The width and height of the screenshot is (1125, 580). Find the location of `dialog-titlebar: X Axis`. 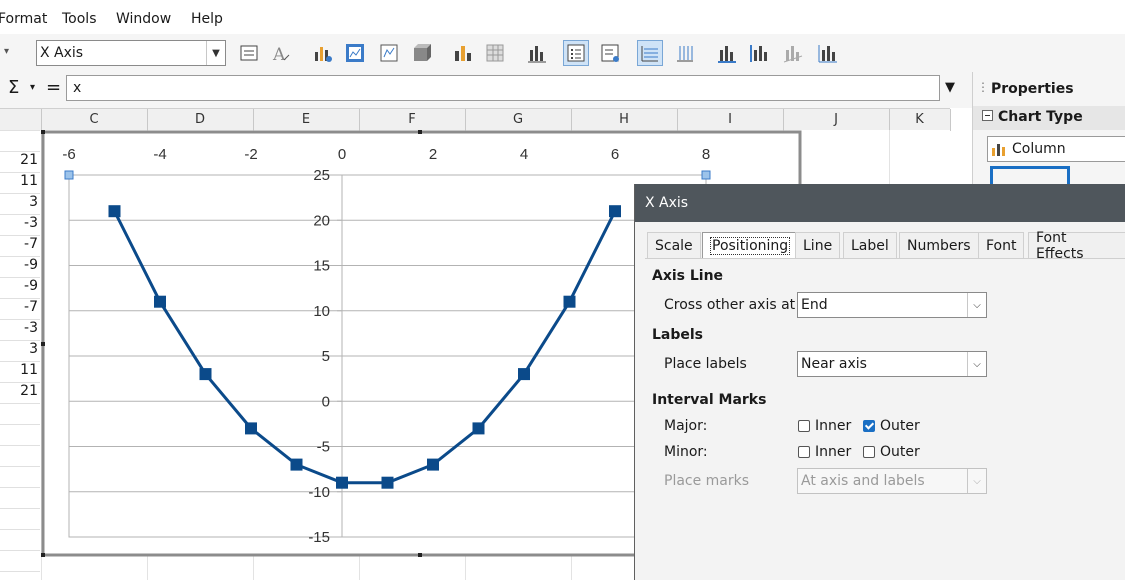

dialog-titlebar: X Axis is located at coordinates (880, 203).